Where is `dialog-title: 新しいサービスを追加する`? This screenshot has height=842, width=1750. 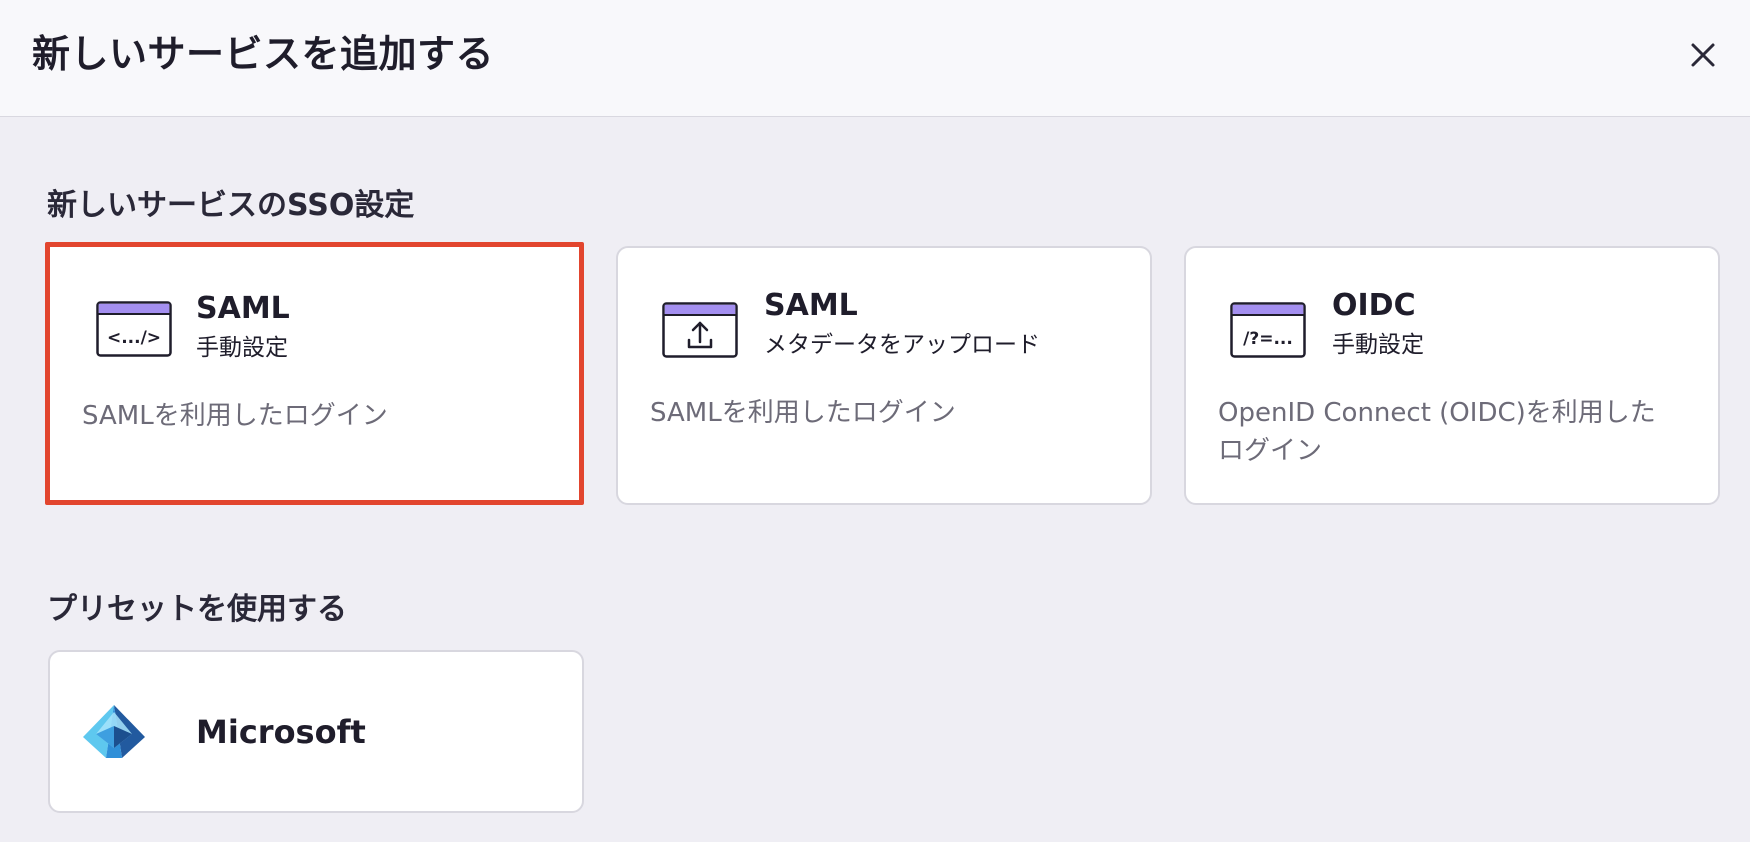 dialog-title: 新しいサービスを追加する is located at coordinates (263, 54).